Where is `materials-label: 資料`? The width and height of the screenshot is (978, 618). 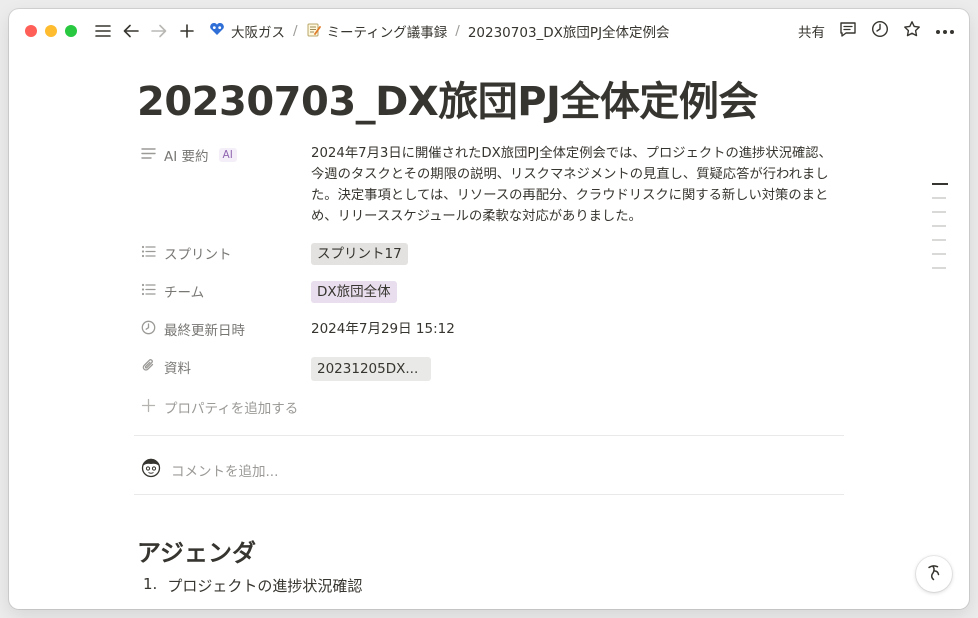
materials-label: 資料 is located at coordinates (177, 369).